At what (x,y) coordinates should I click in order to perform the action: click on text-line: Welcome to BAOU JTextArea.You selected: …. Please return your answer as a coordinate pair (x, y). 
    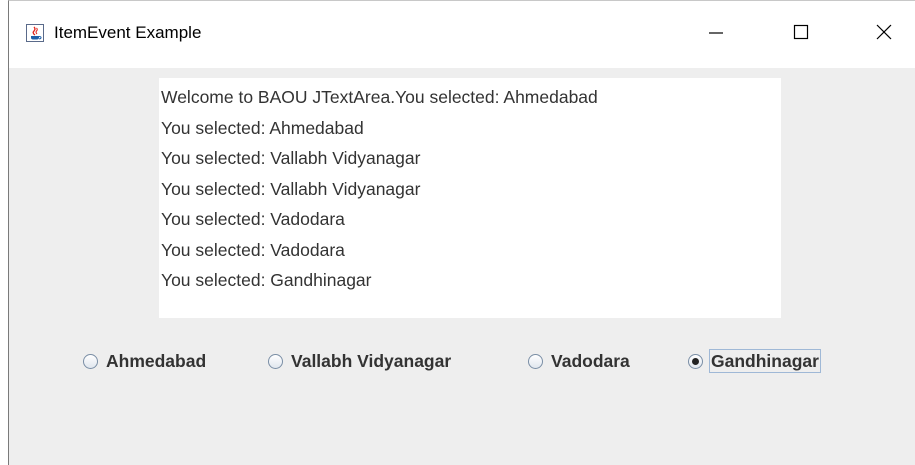
    Looking at the image, I should click on (379, 97).